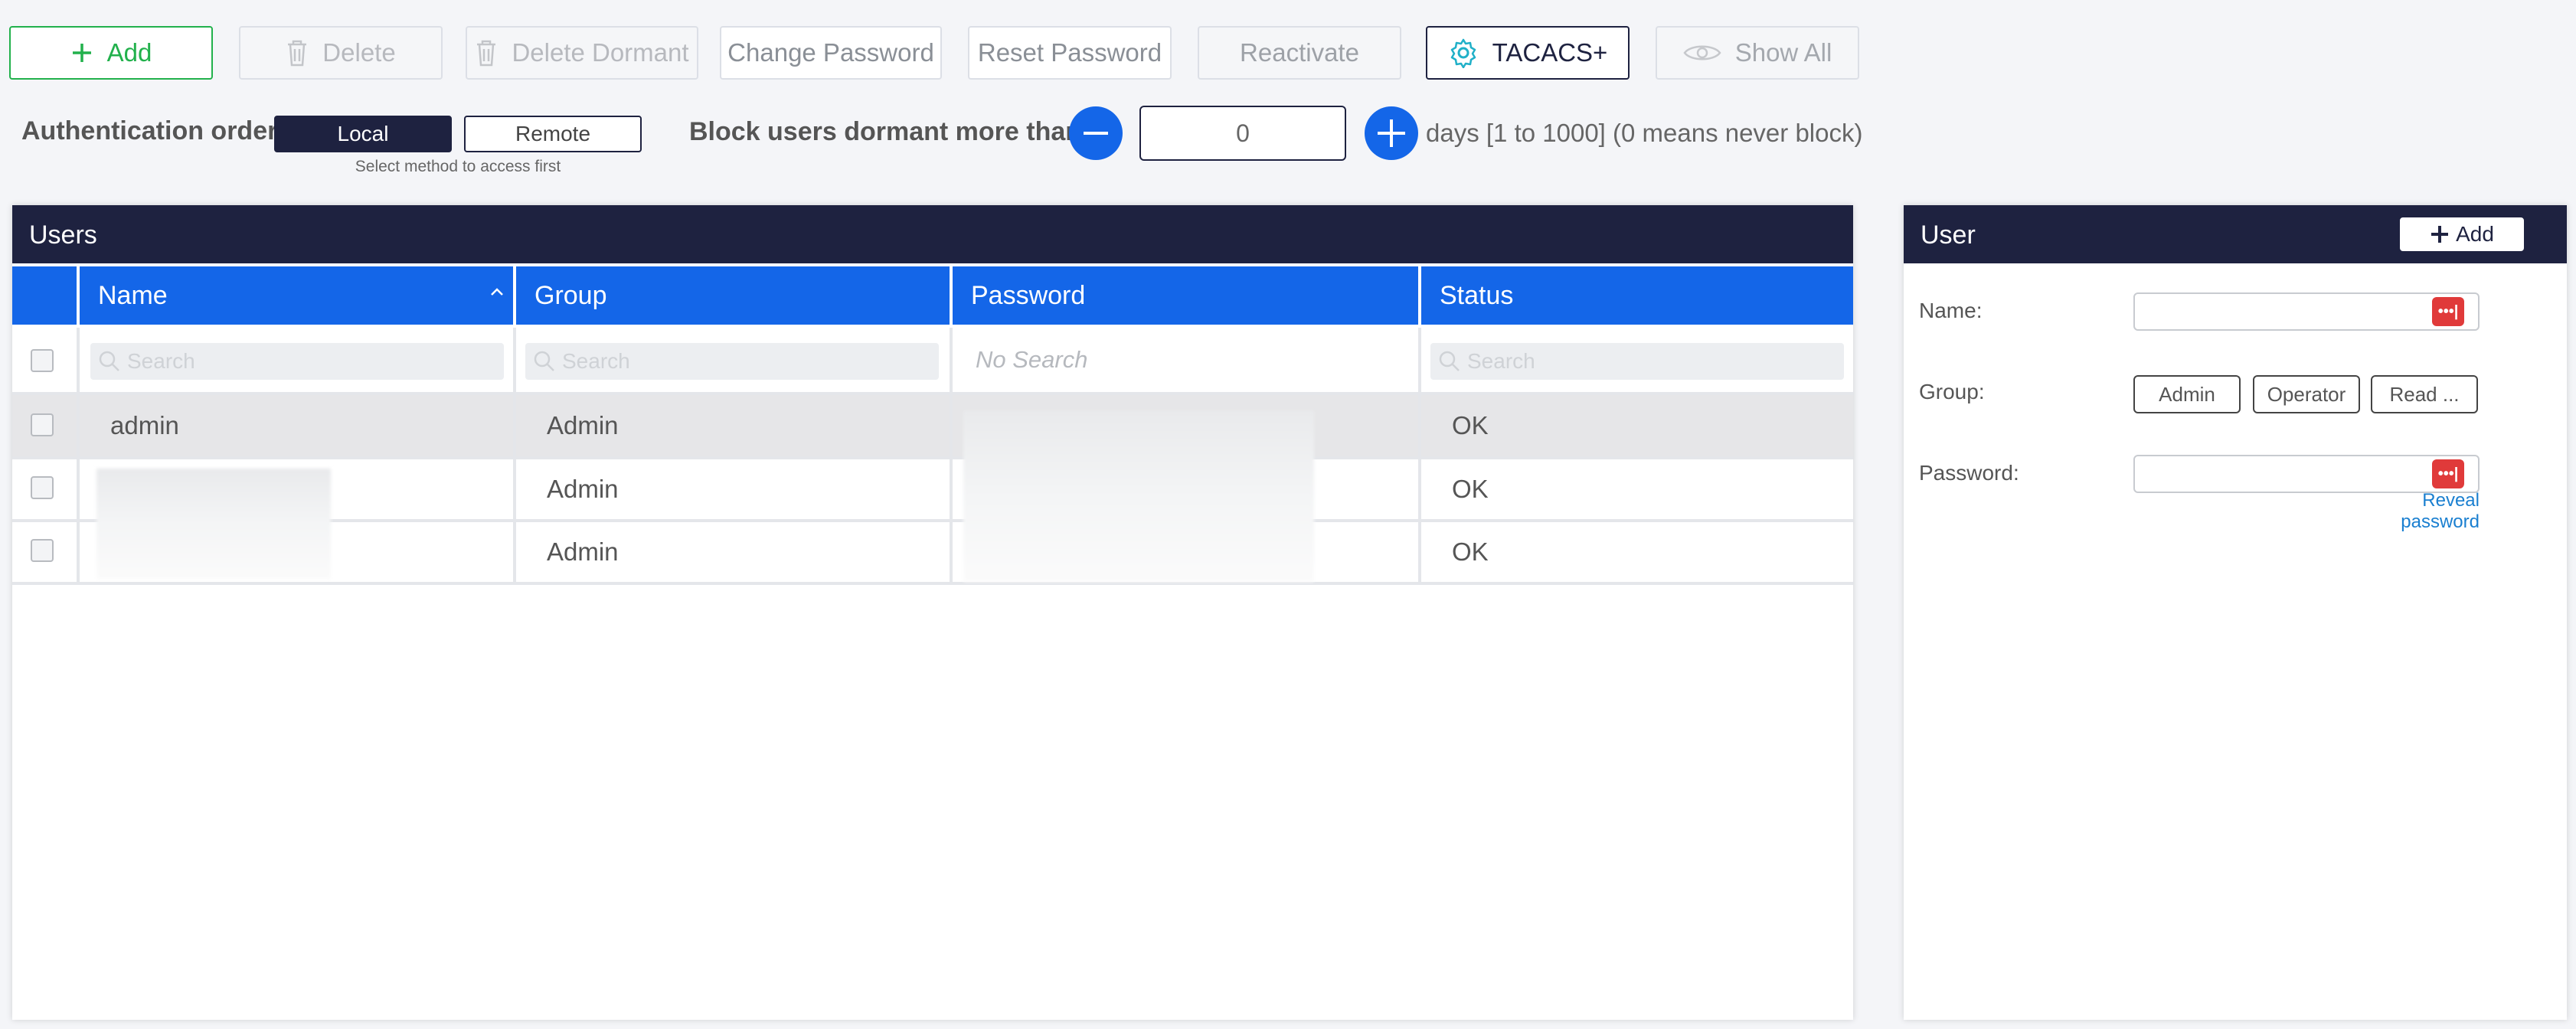 The height and width of the screenshot is (1029, 2576). I want to click on table-row: admin Admin OK, so click(932, 425).